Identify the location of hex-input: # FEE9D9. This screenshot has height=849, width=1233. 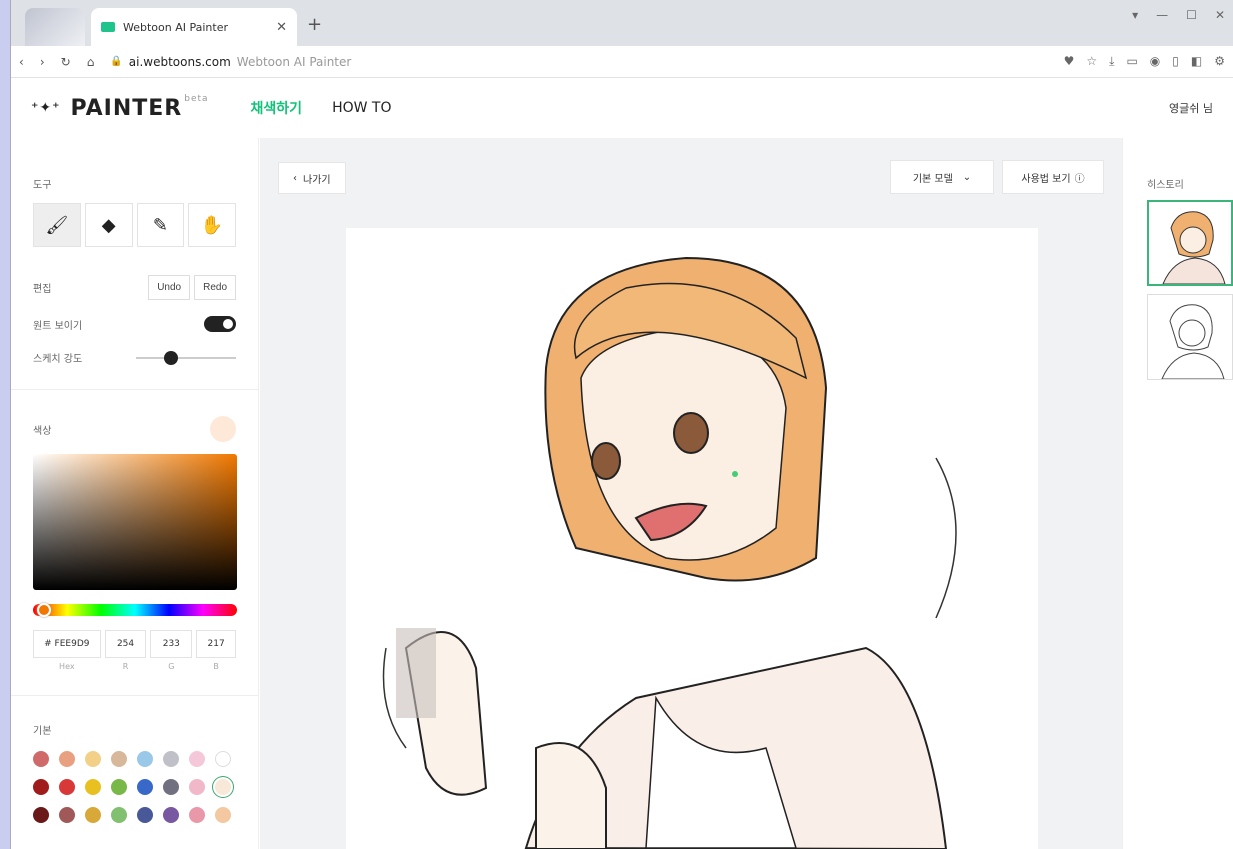
(67, 644).